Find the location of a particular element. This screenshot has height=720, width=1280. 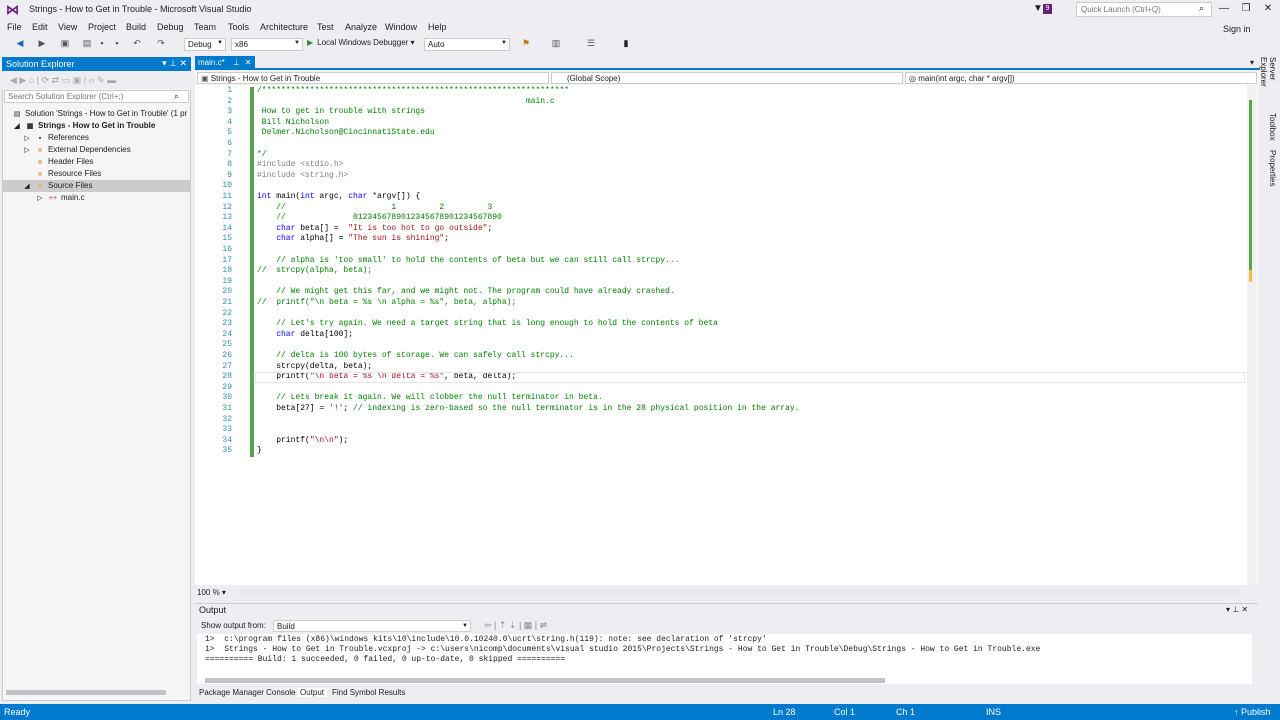

code-line: Delmer.Nicholson@CincinnatiState.edu is located at coordinates (346, 133).